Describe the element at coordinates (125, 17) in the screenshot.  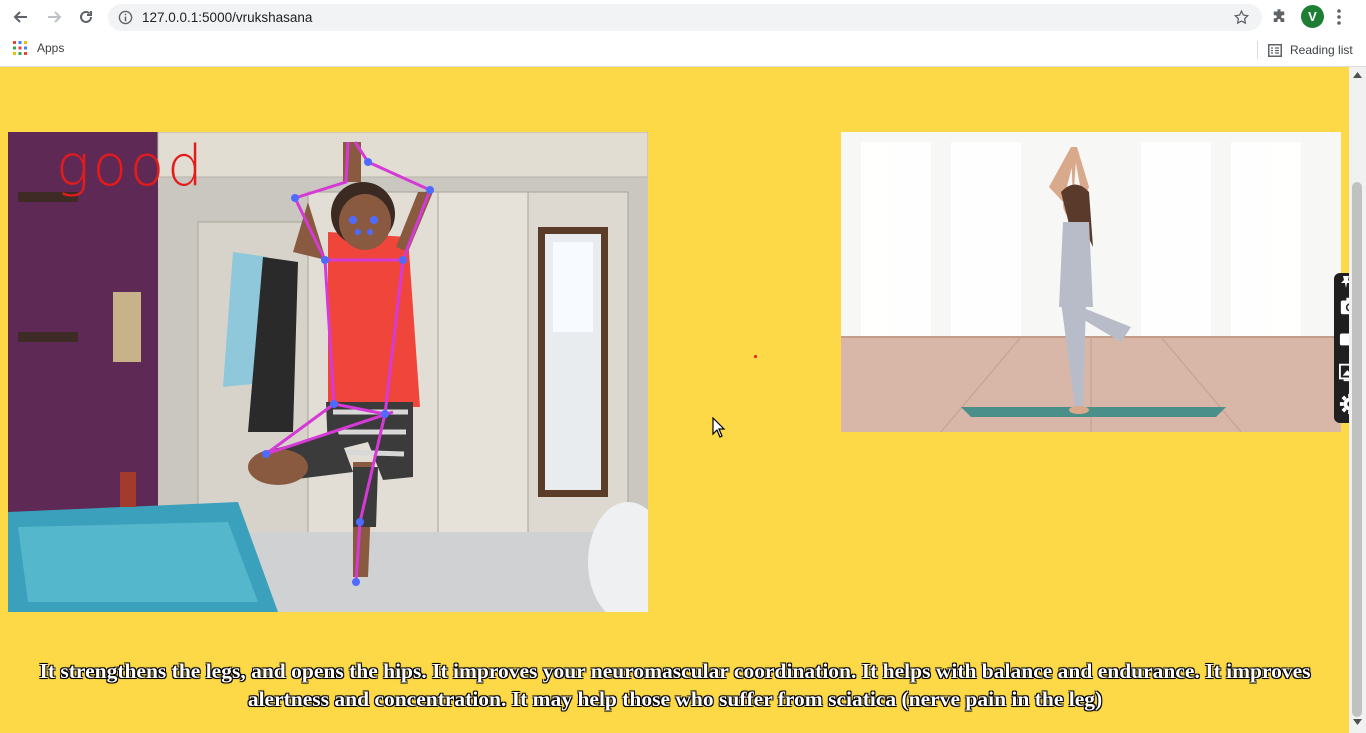
I see `info-icon` at that location.